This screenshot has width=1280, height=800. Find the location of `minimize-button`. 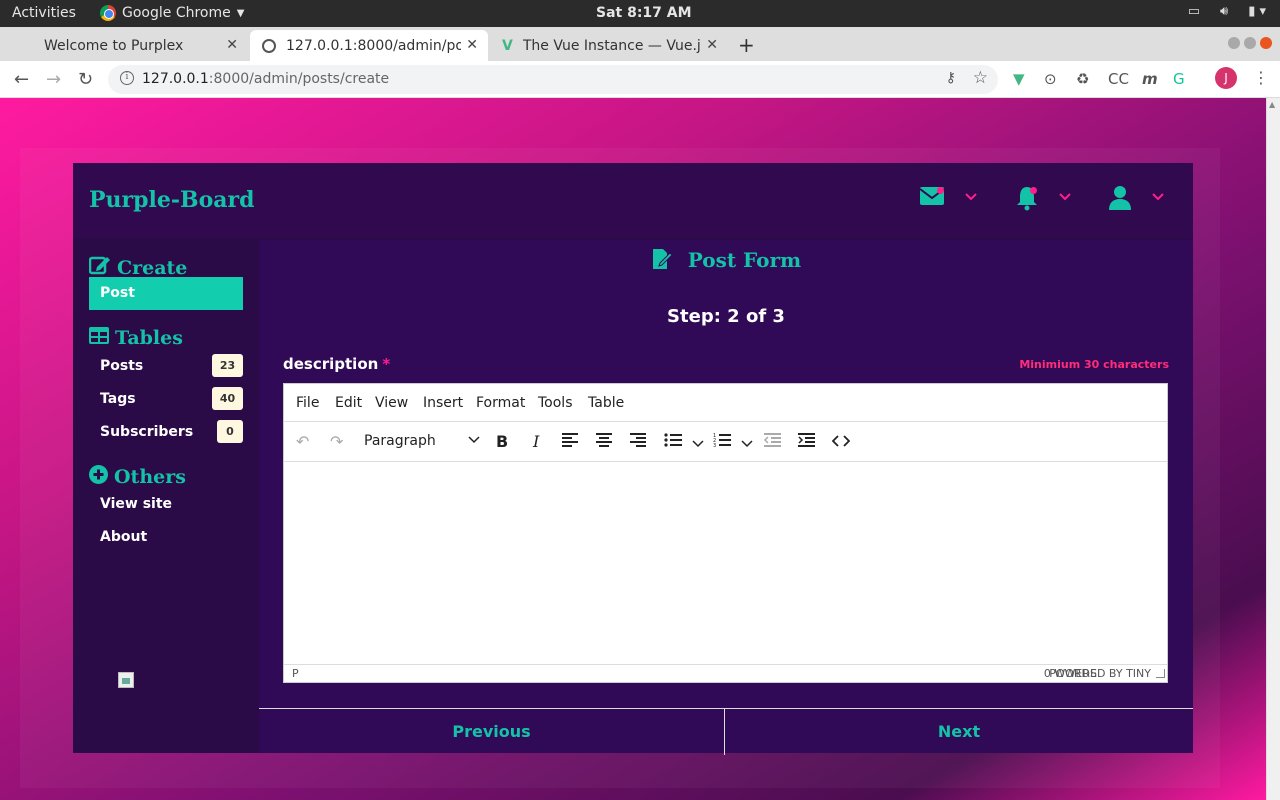

minimize-button is located at coordinates (1234, 43).